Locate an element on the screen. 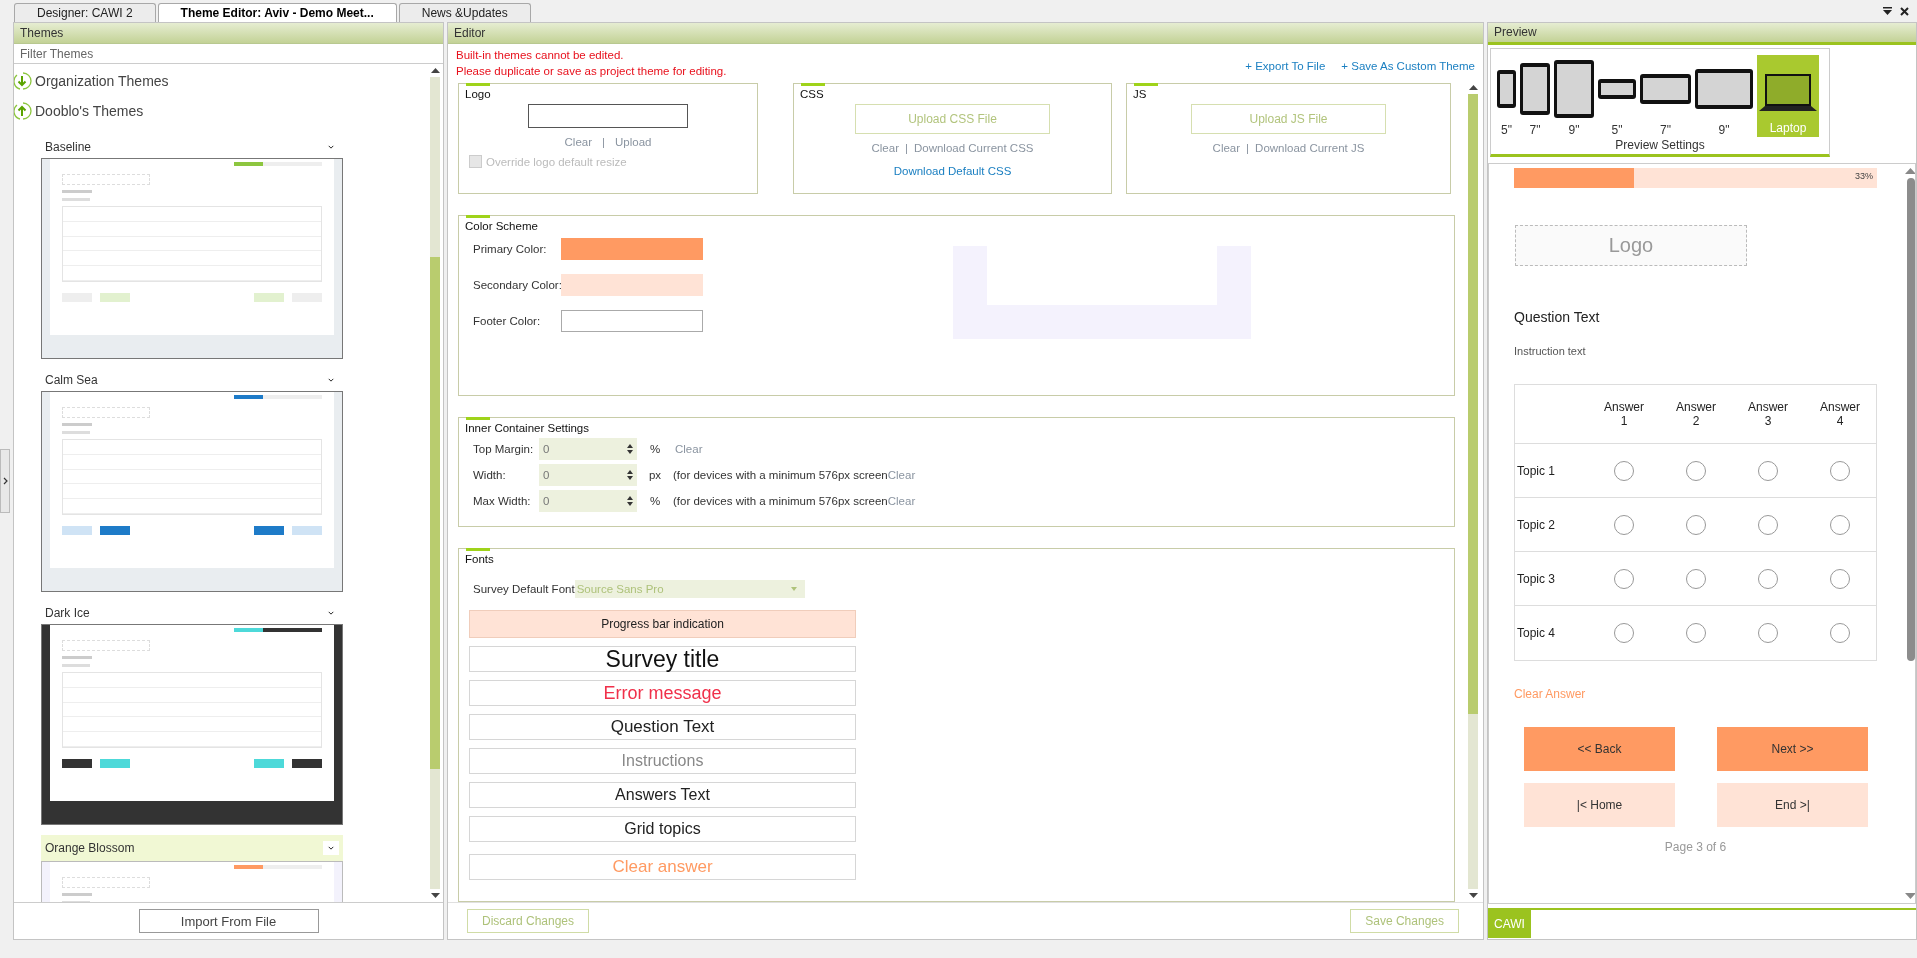 The height and width of the screenshot is (958, 1917). action-link: + Save As Custom Theme is located at coordinates (1408, 66).